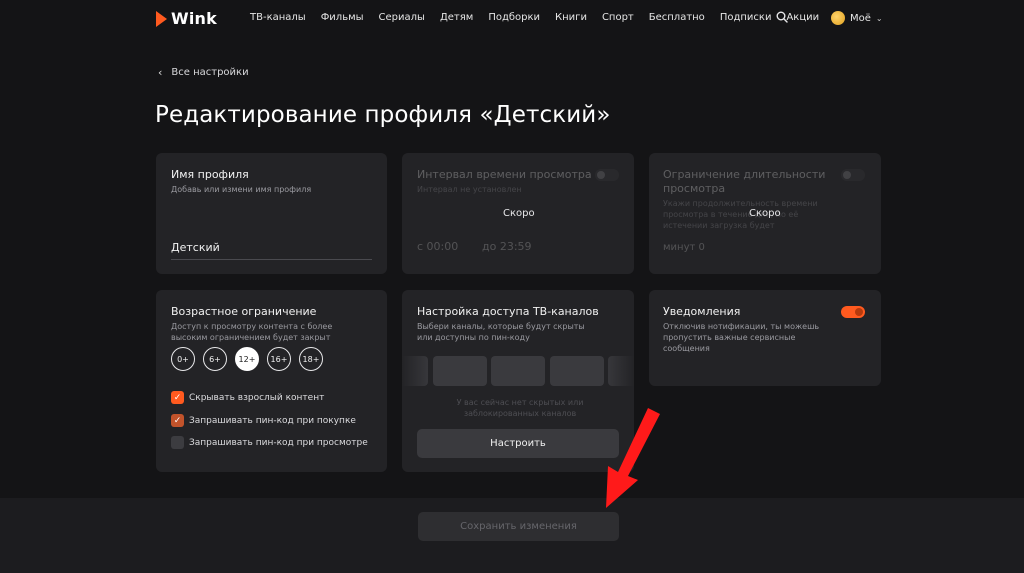 The height and width of the screenshot is (573, 1024). What do you see at coordinates (241, 189) in the screenshot?
I see `card-subtitle: Добавь или измени имя профиля` at bounding box center [241, 189].